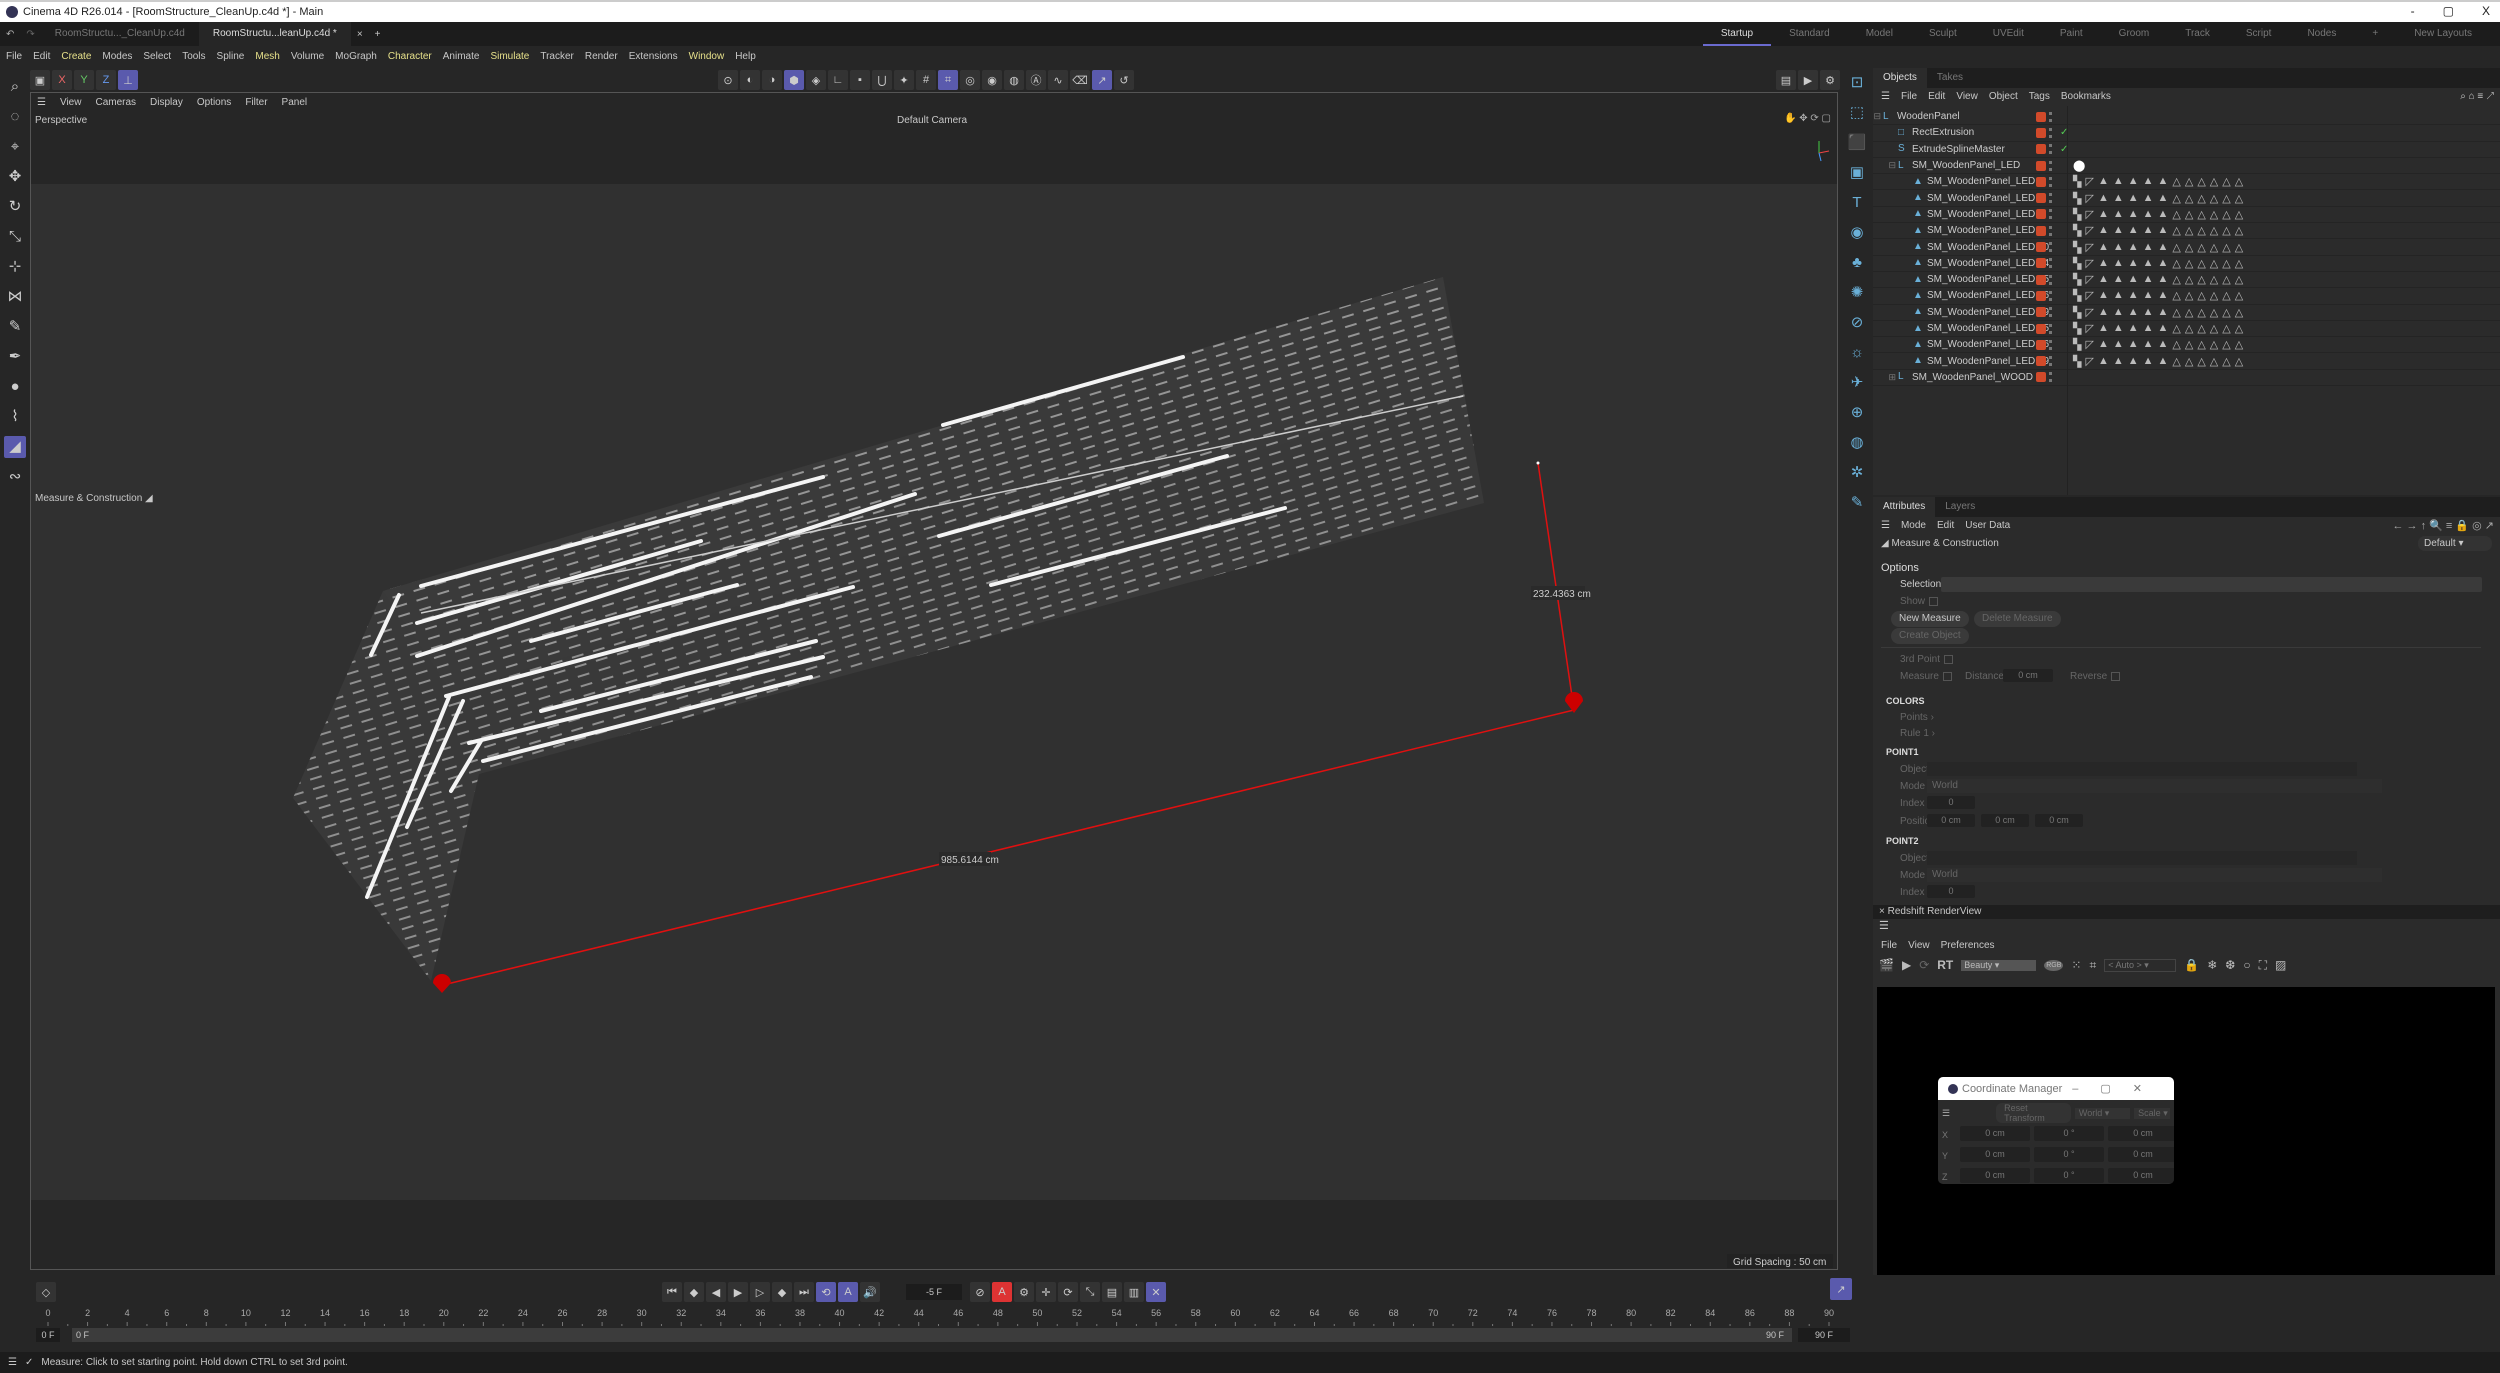 The image size is (2500, 1373). What do you see at coordinates (2141, 1133) in the screenshot?
I see `coord-scale-x: 0 cm` at bounding box center [2141, 1133].